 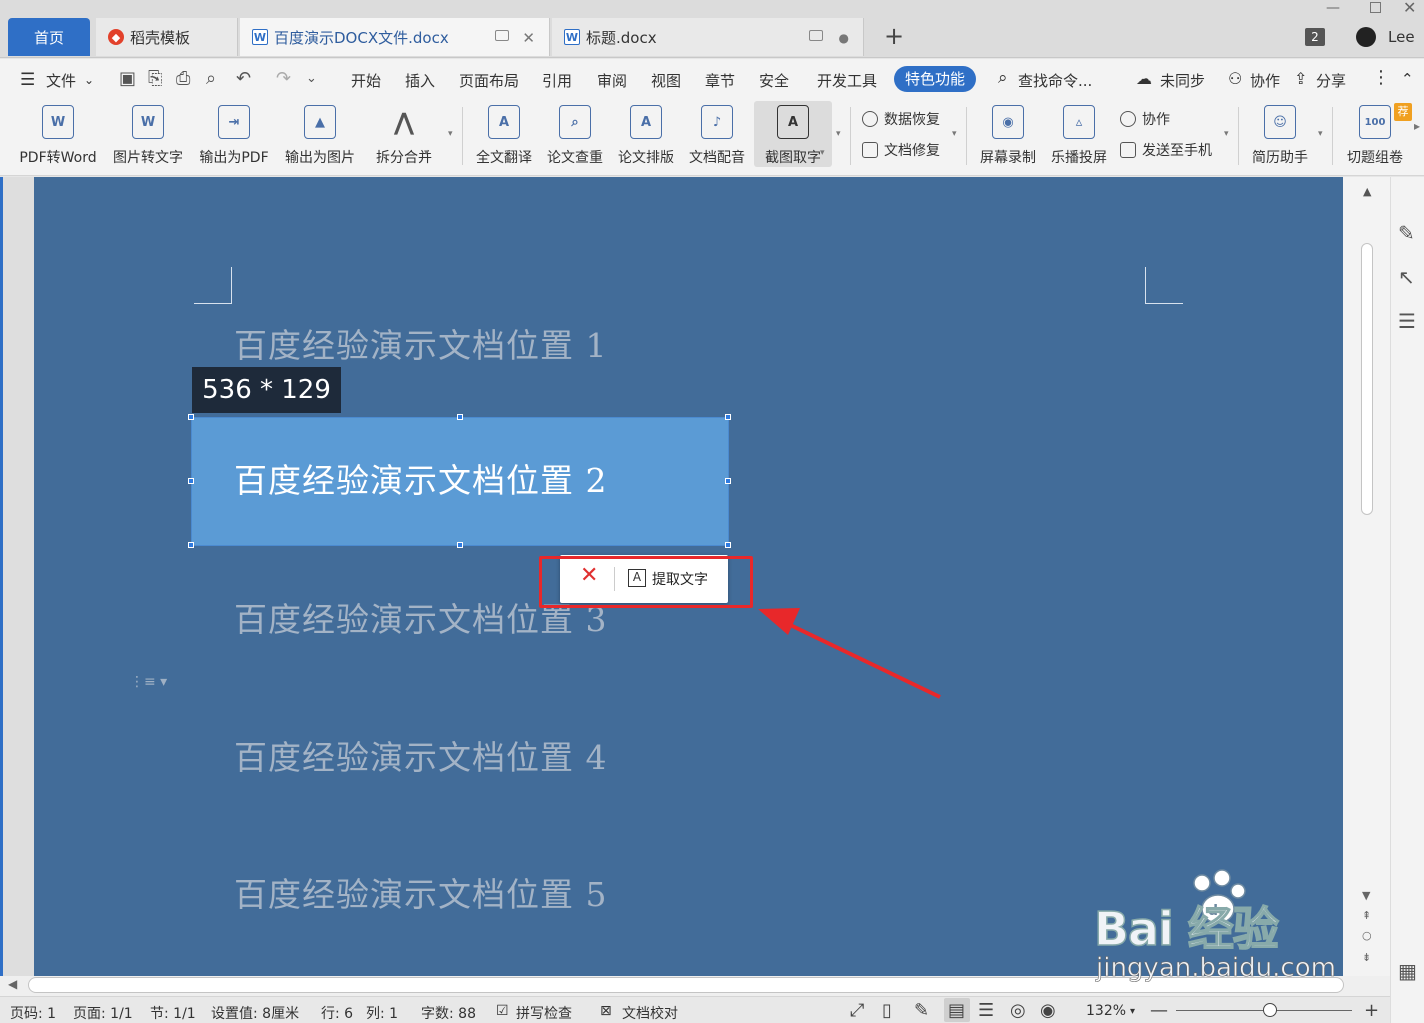 What do you see at coordinates (1048, 1010) in the screenshot?
I see `eye-protection-icon: ◉` at bounding box center [1048, 1010].